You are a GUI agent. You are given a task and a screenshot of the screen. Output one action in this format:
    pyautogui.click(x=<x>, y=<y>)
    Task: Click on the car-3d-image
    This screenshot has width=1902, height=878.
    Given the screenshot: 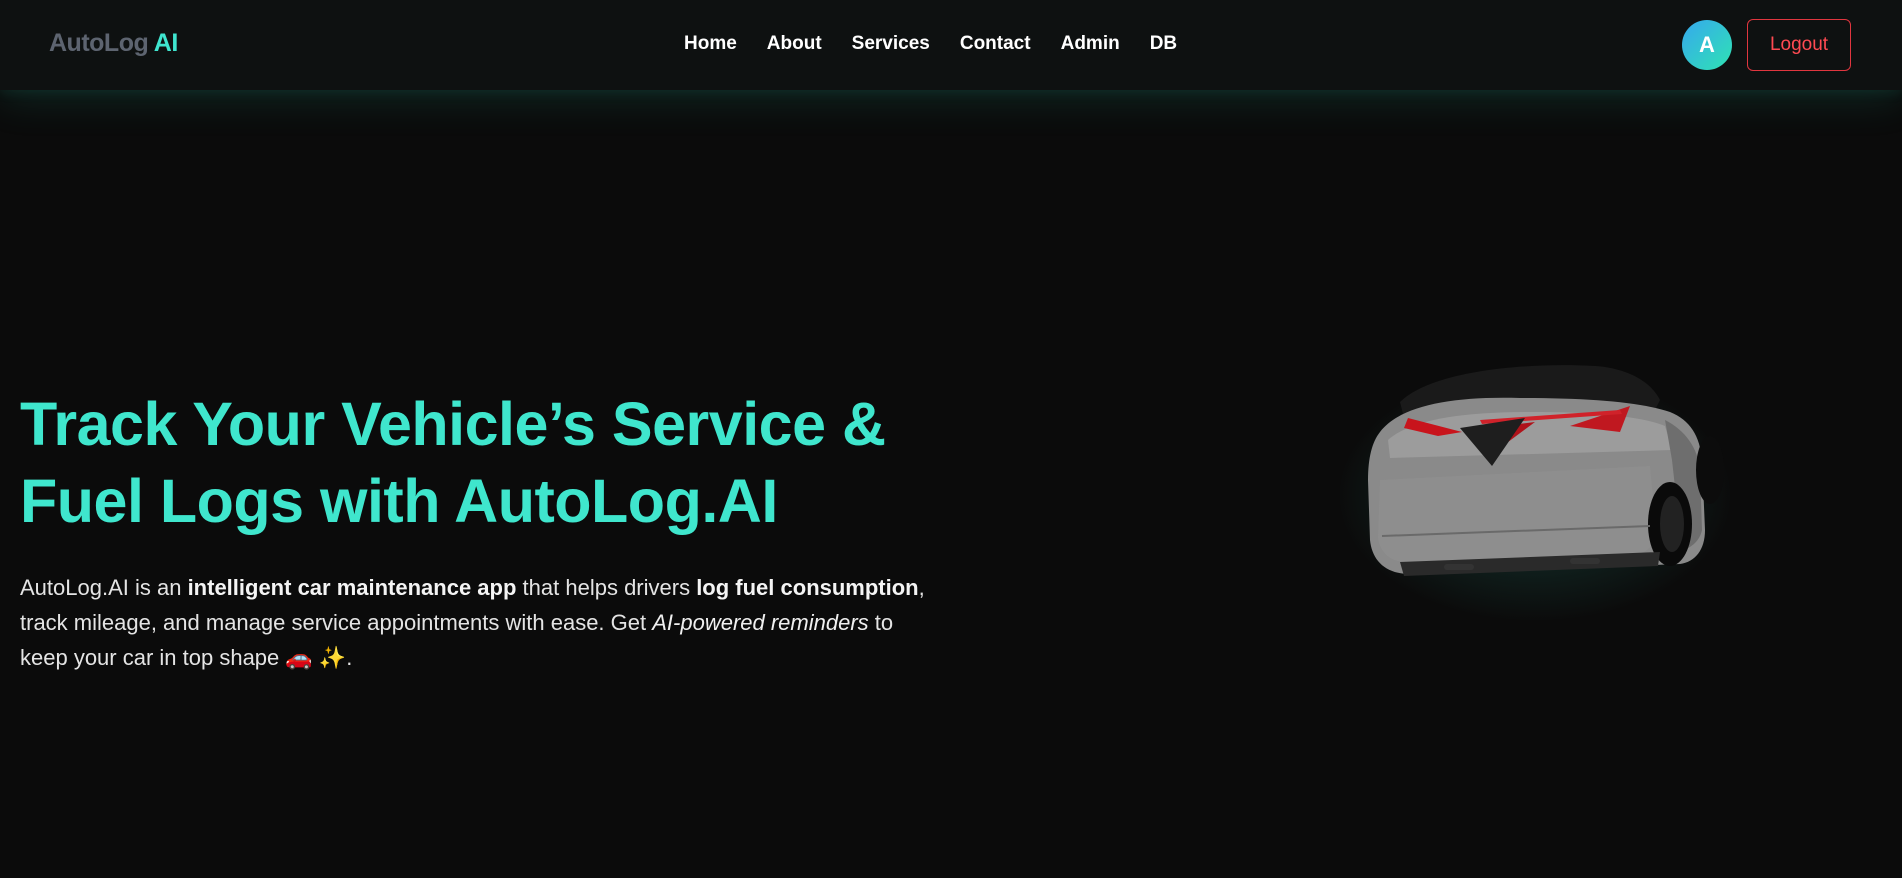 What is the action you would take?
    pyautogui.click(x=1535, y=480)
    